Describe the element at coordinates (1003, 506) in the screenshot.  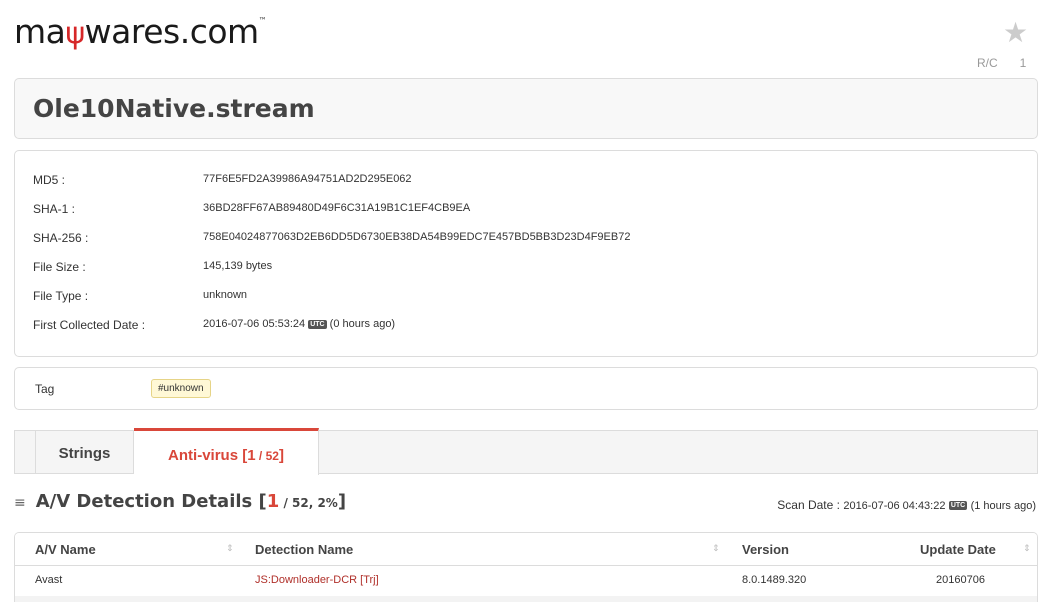
I see `scan-date-ago: (1 hours ago)` at that location.